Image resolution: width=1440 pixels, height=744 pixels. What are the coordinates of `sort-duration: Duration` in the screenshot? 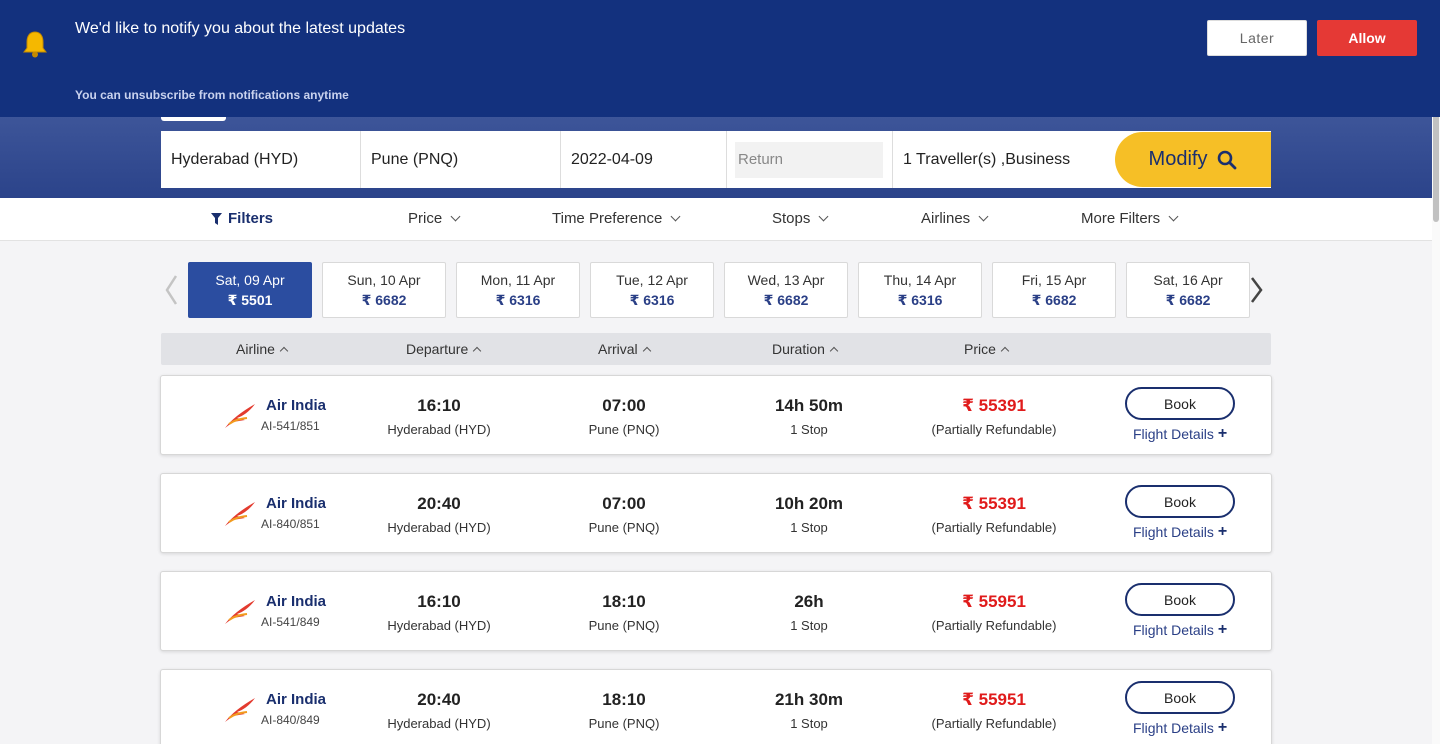 It's located at (805, 349).